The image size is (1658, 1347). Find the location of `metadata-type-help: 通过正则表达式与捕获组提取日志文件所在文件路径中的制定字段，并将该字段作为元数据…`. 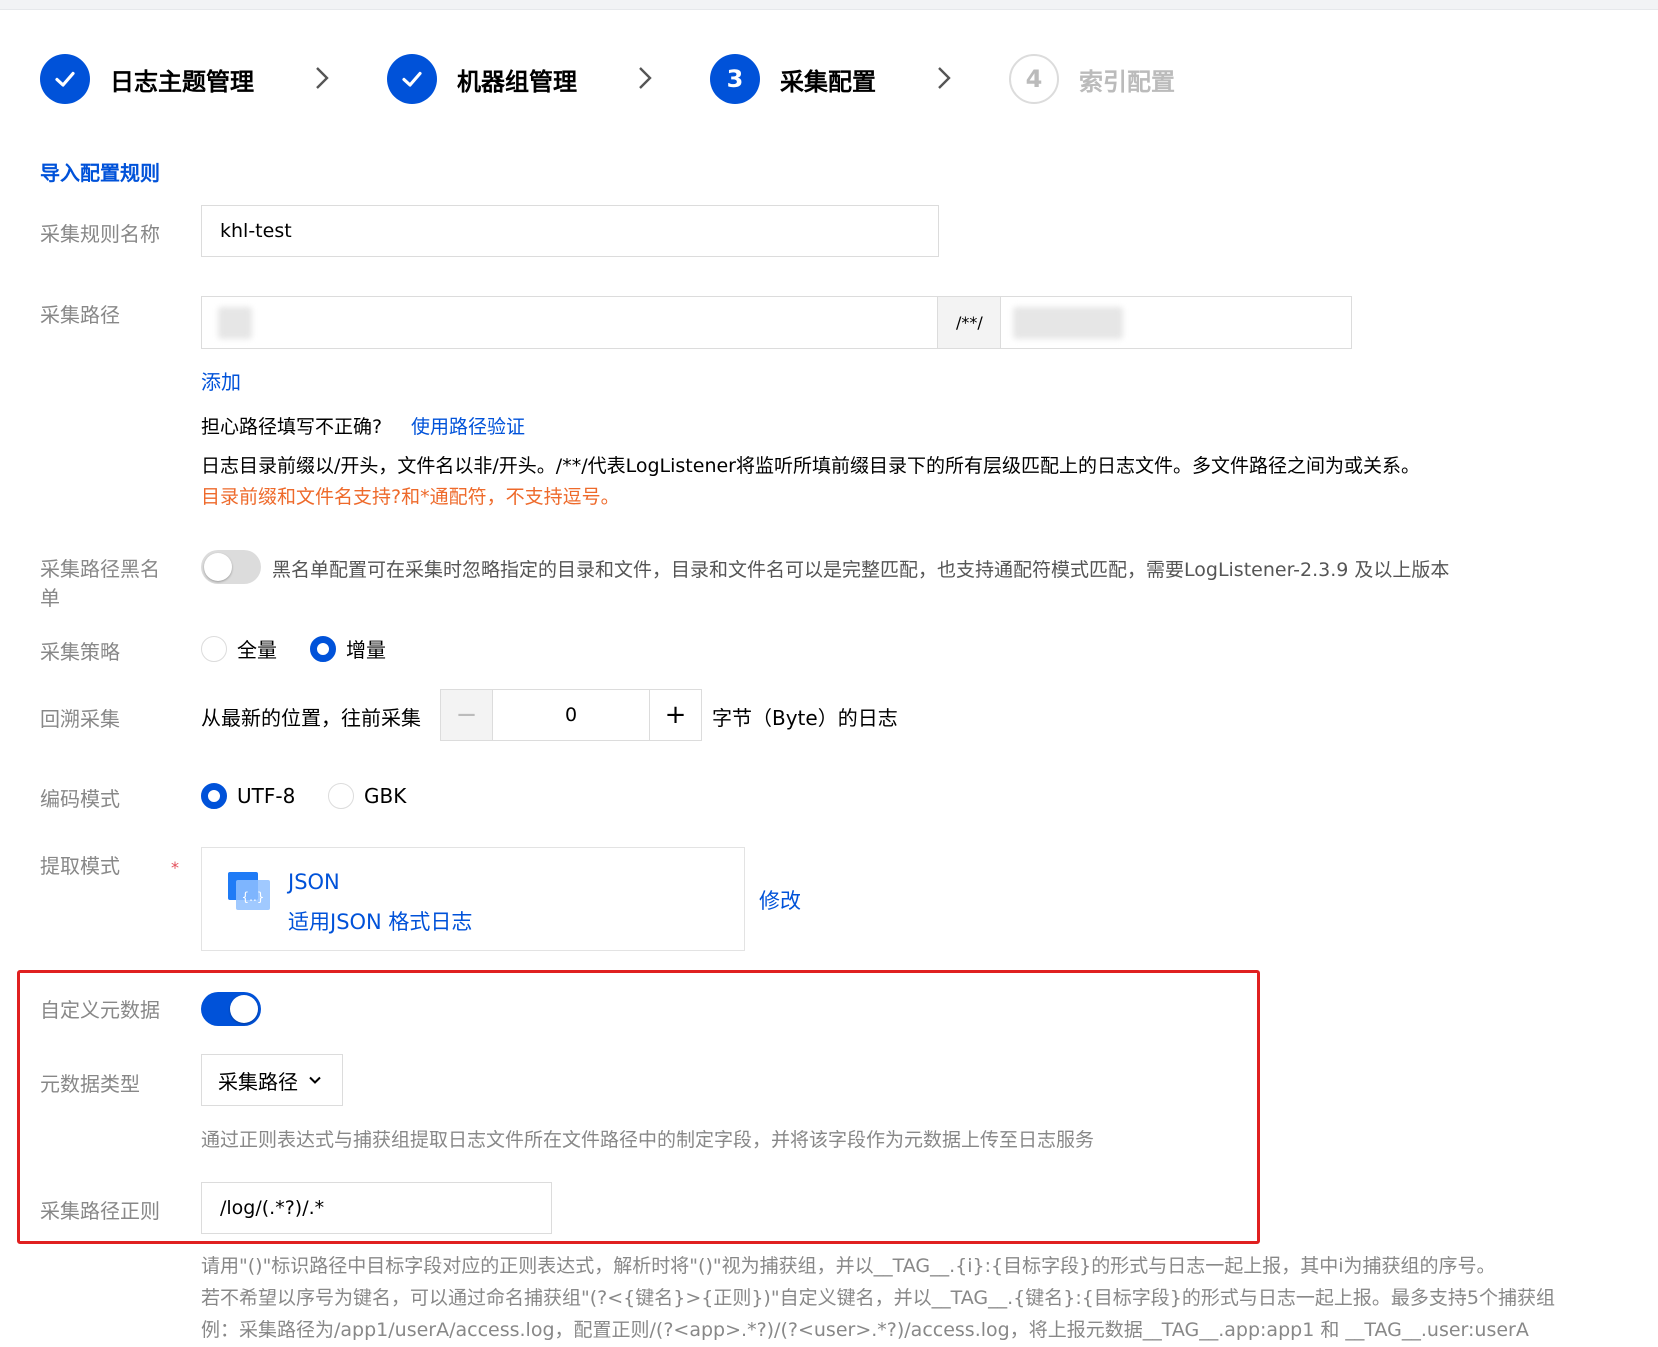

metadata-type-help: 通过正则表达式与捕获组提取日志文件所在文件路径中的制定字段，并将该字段作为元数据… is located at coordinates (648, 1140).